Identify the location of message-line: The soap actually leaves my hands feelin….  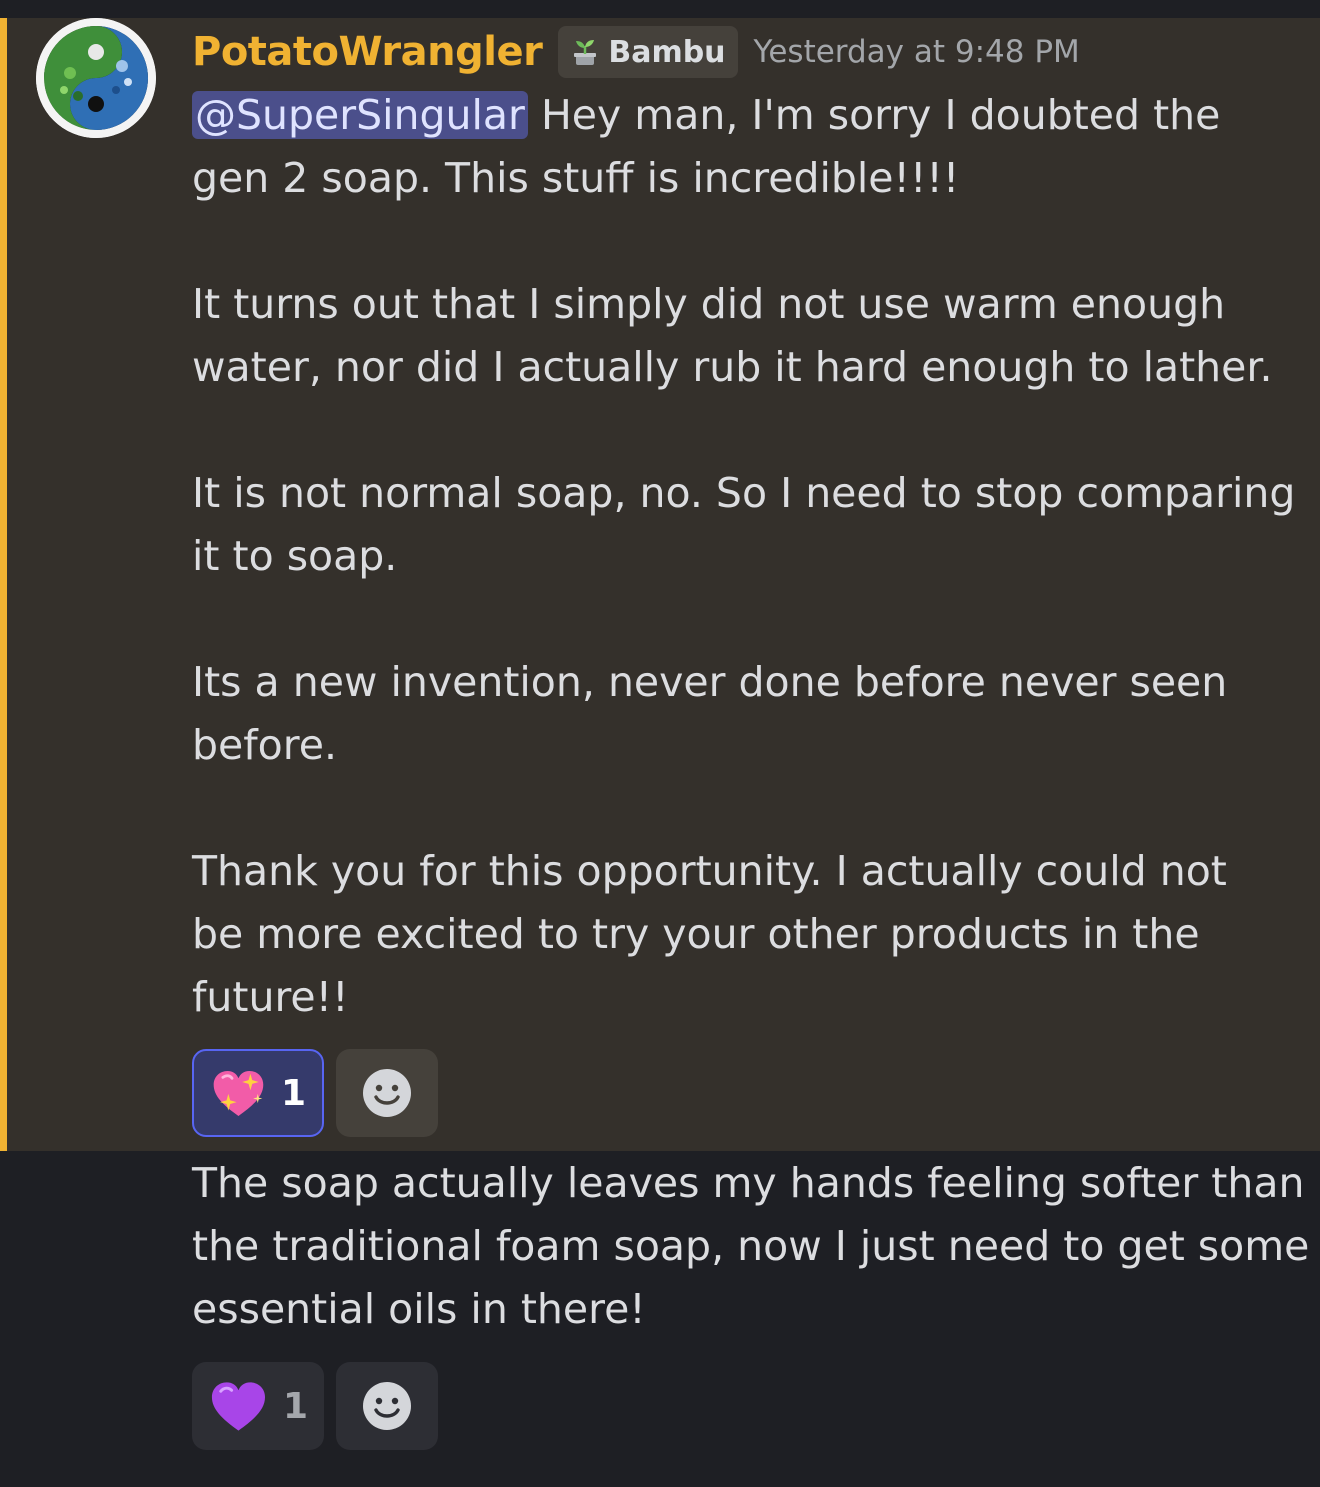
(748, 1183).